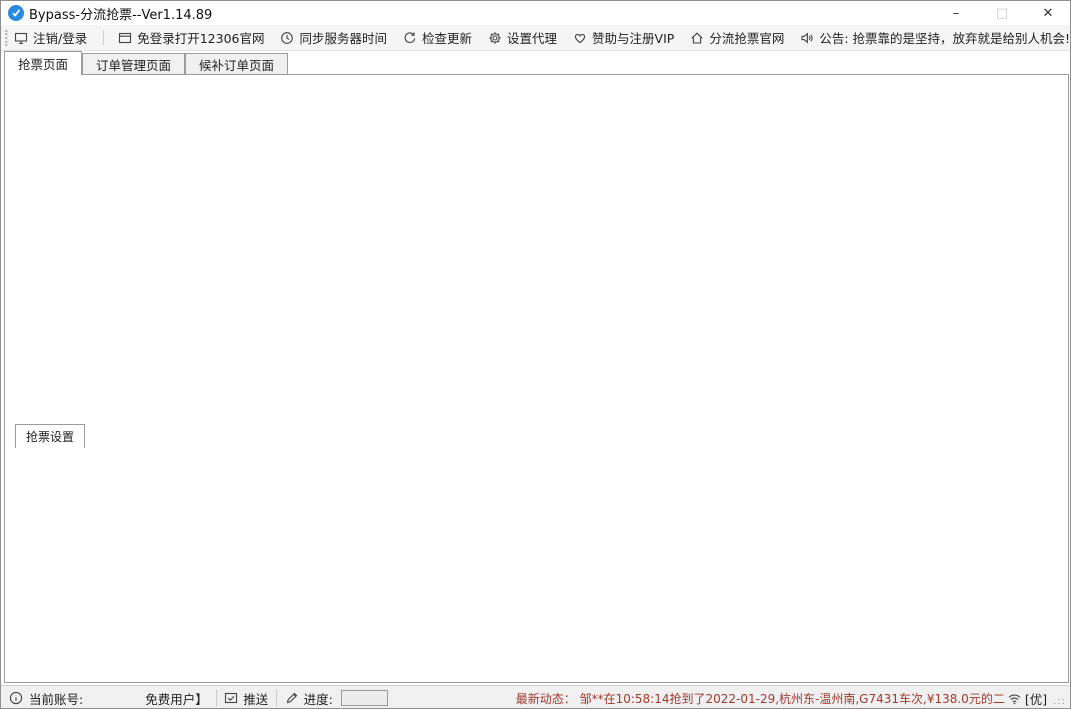  I want to click on toolbar-item-label: 赞助与注册VIP, so click(633, 38).